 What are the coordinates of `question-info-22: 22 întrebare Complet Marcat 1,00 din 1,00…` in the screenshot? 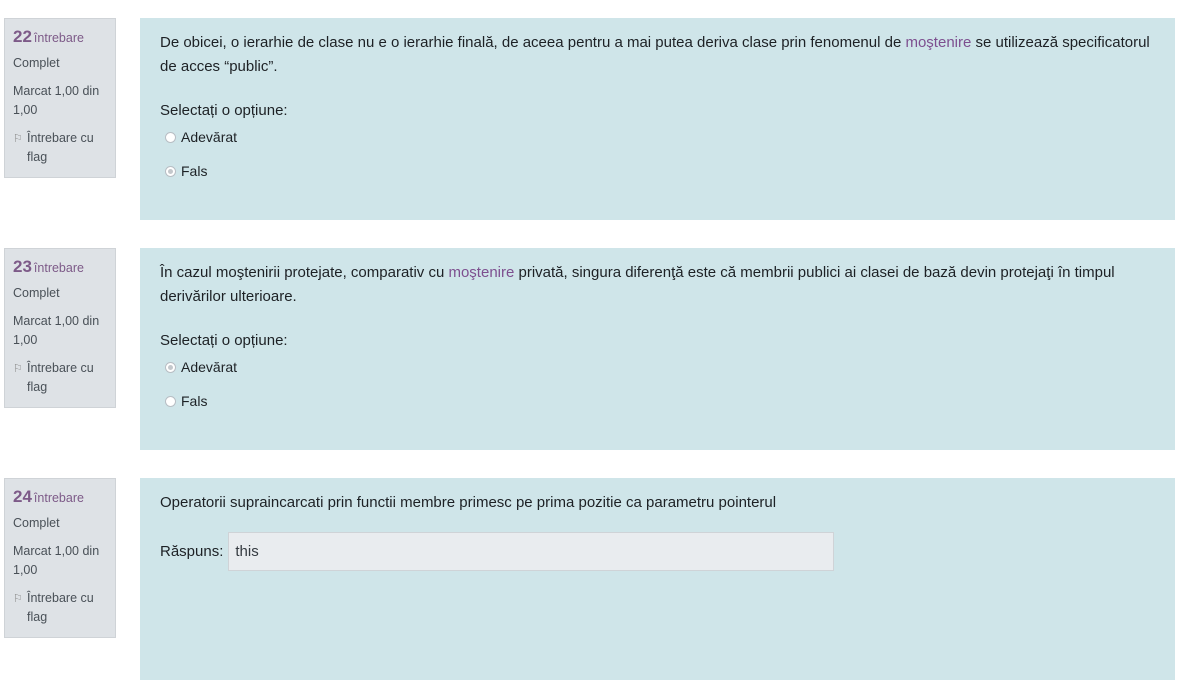 It's located at (60, 98).